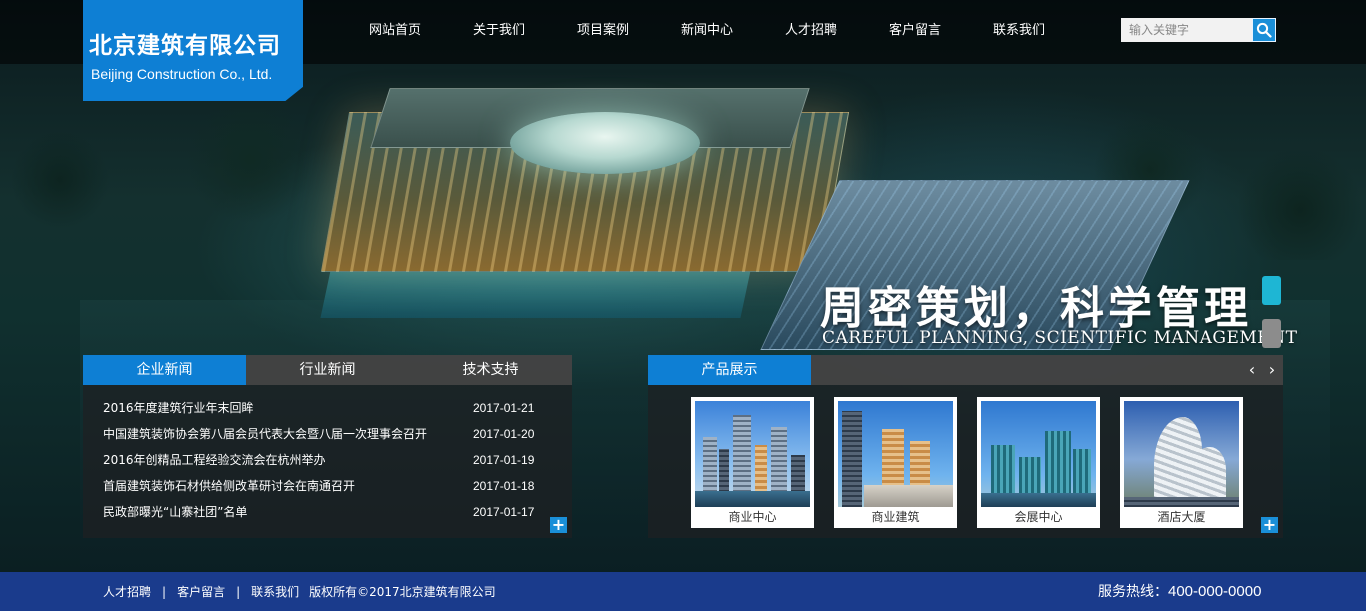  What do you see at coordinates (504, 512) in the screenshot?
I see `news-date: 2017-01-17` at bounding box center [504, 512].